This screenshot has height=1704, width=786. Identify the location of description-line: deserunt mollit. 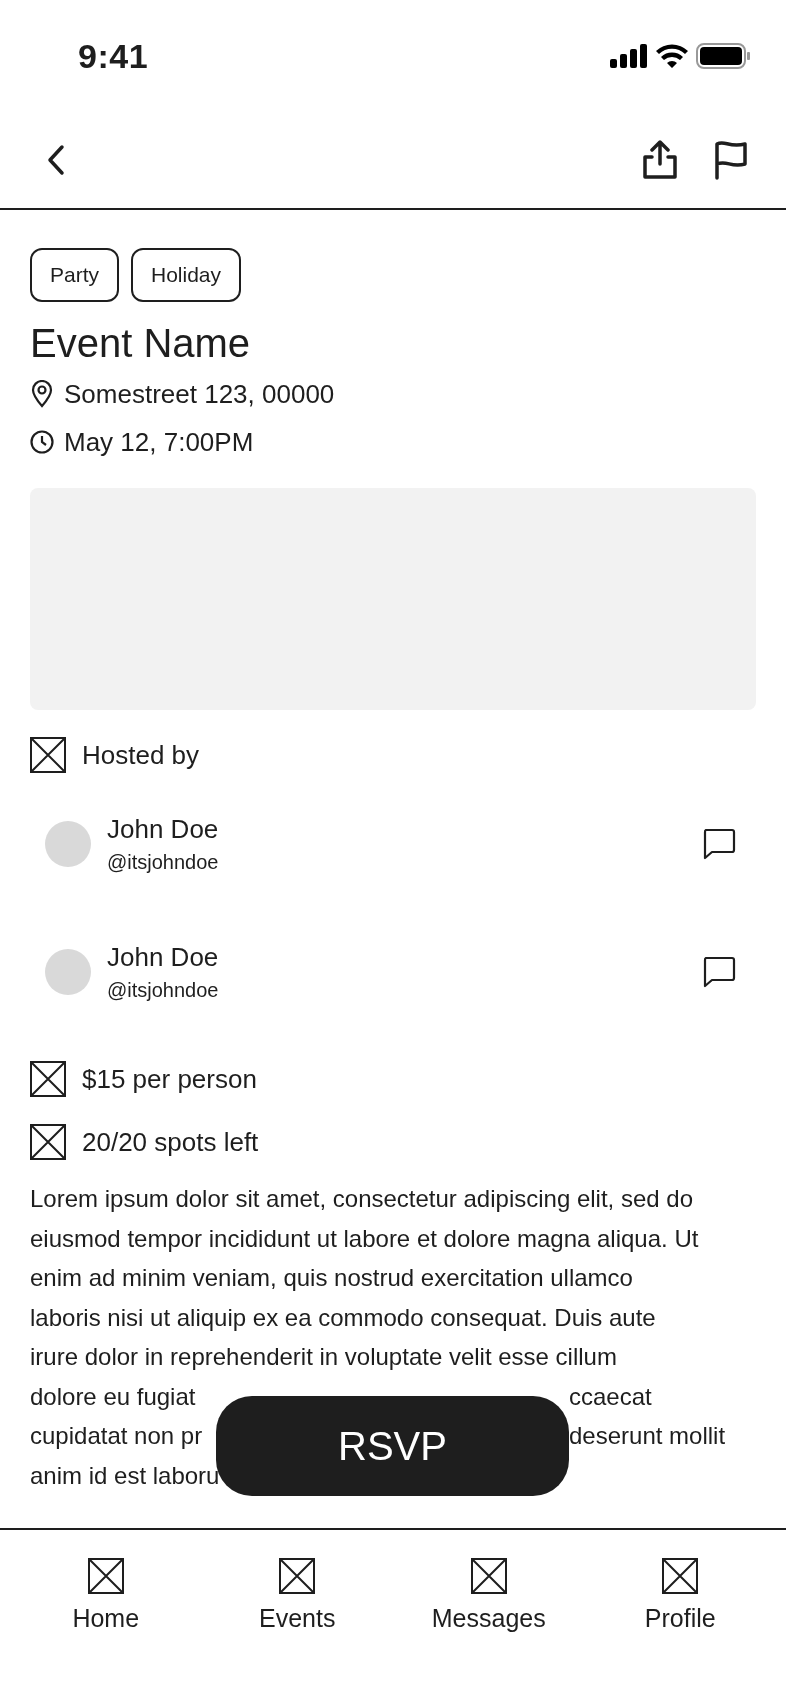
(647, 1436).